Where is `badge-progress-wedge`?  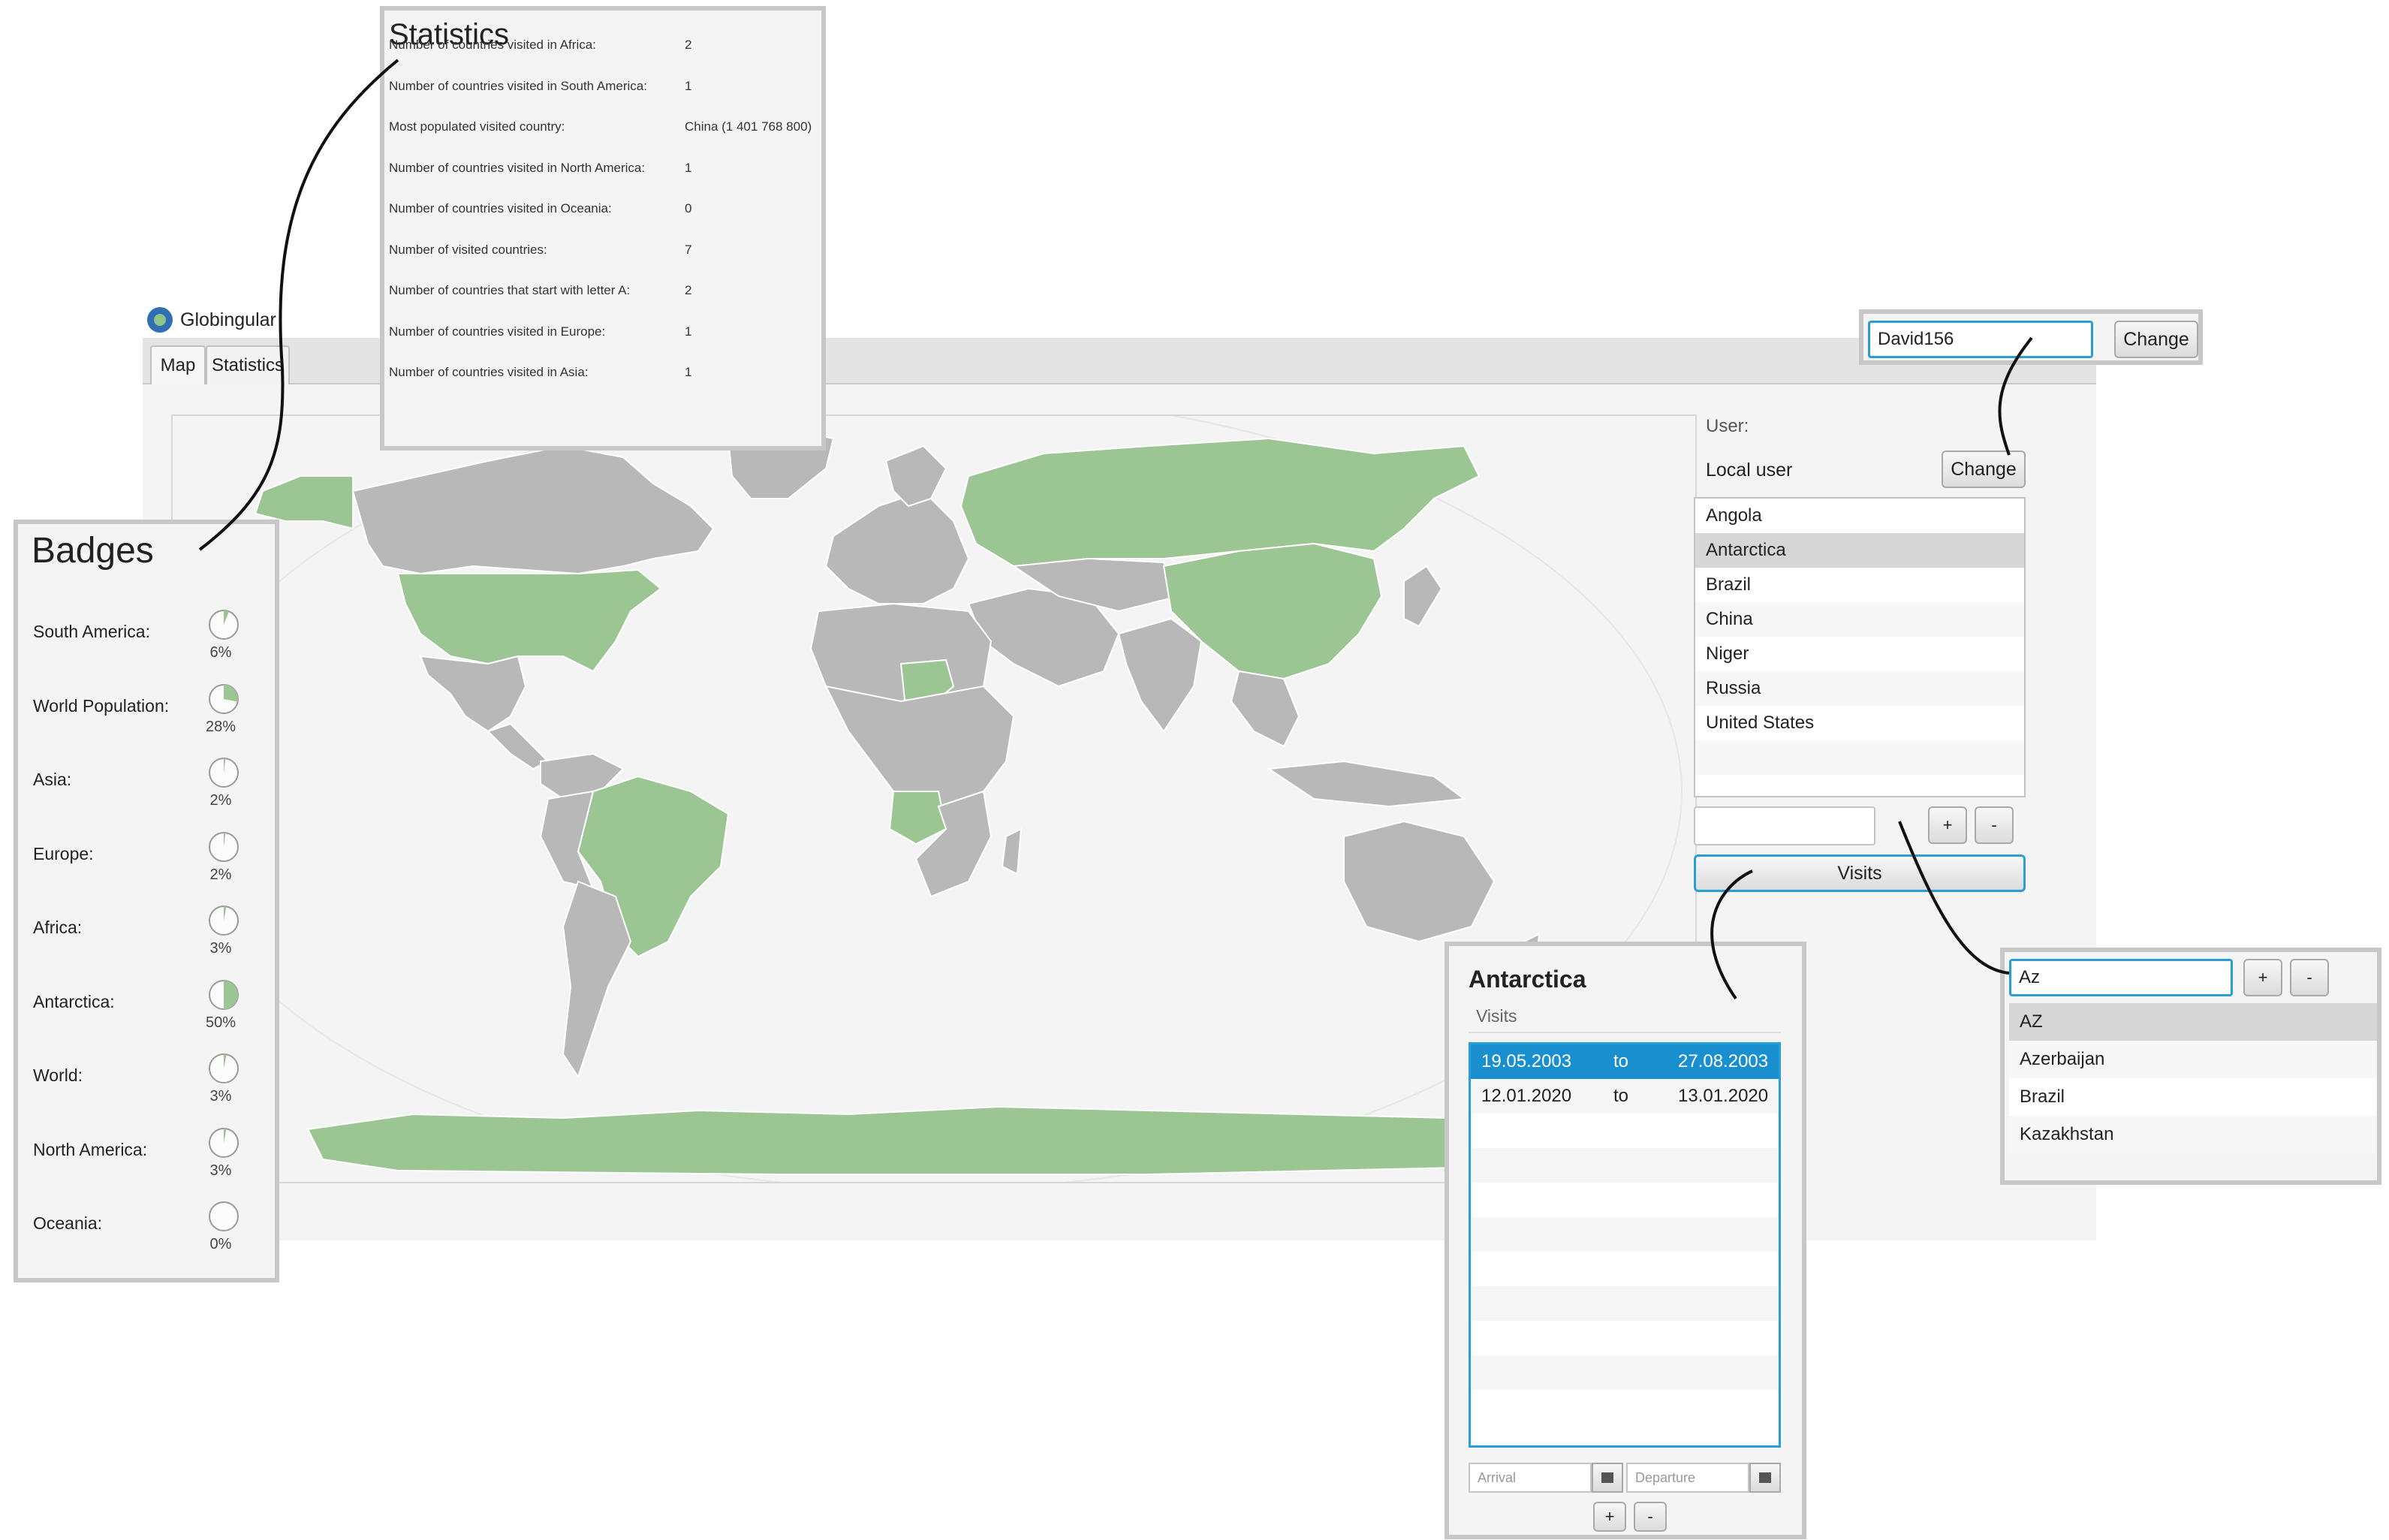
badge-progress-wedge is located at coordinates (231, 693).